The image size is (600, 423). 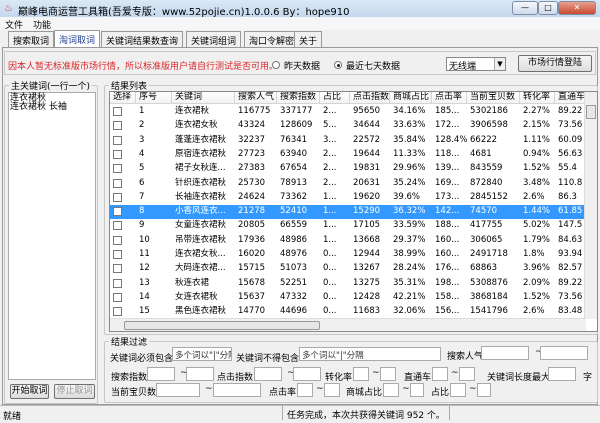 I want to click on radio-7days, so click(x=338, y=65).